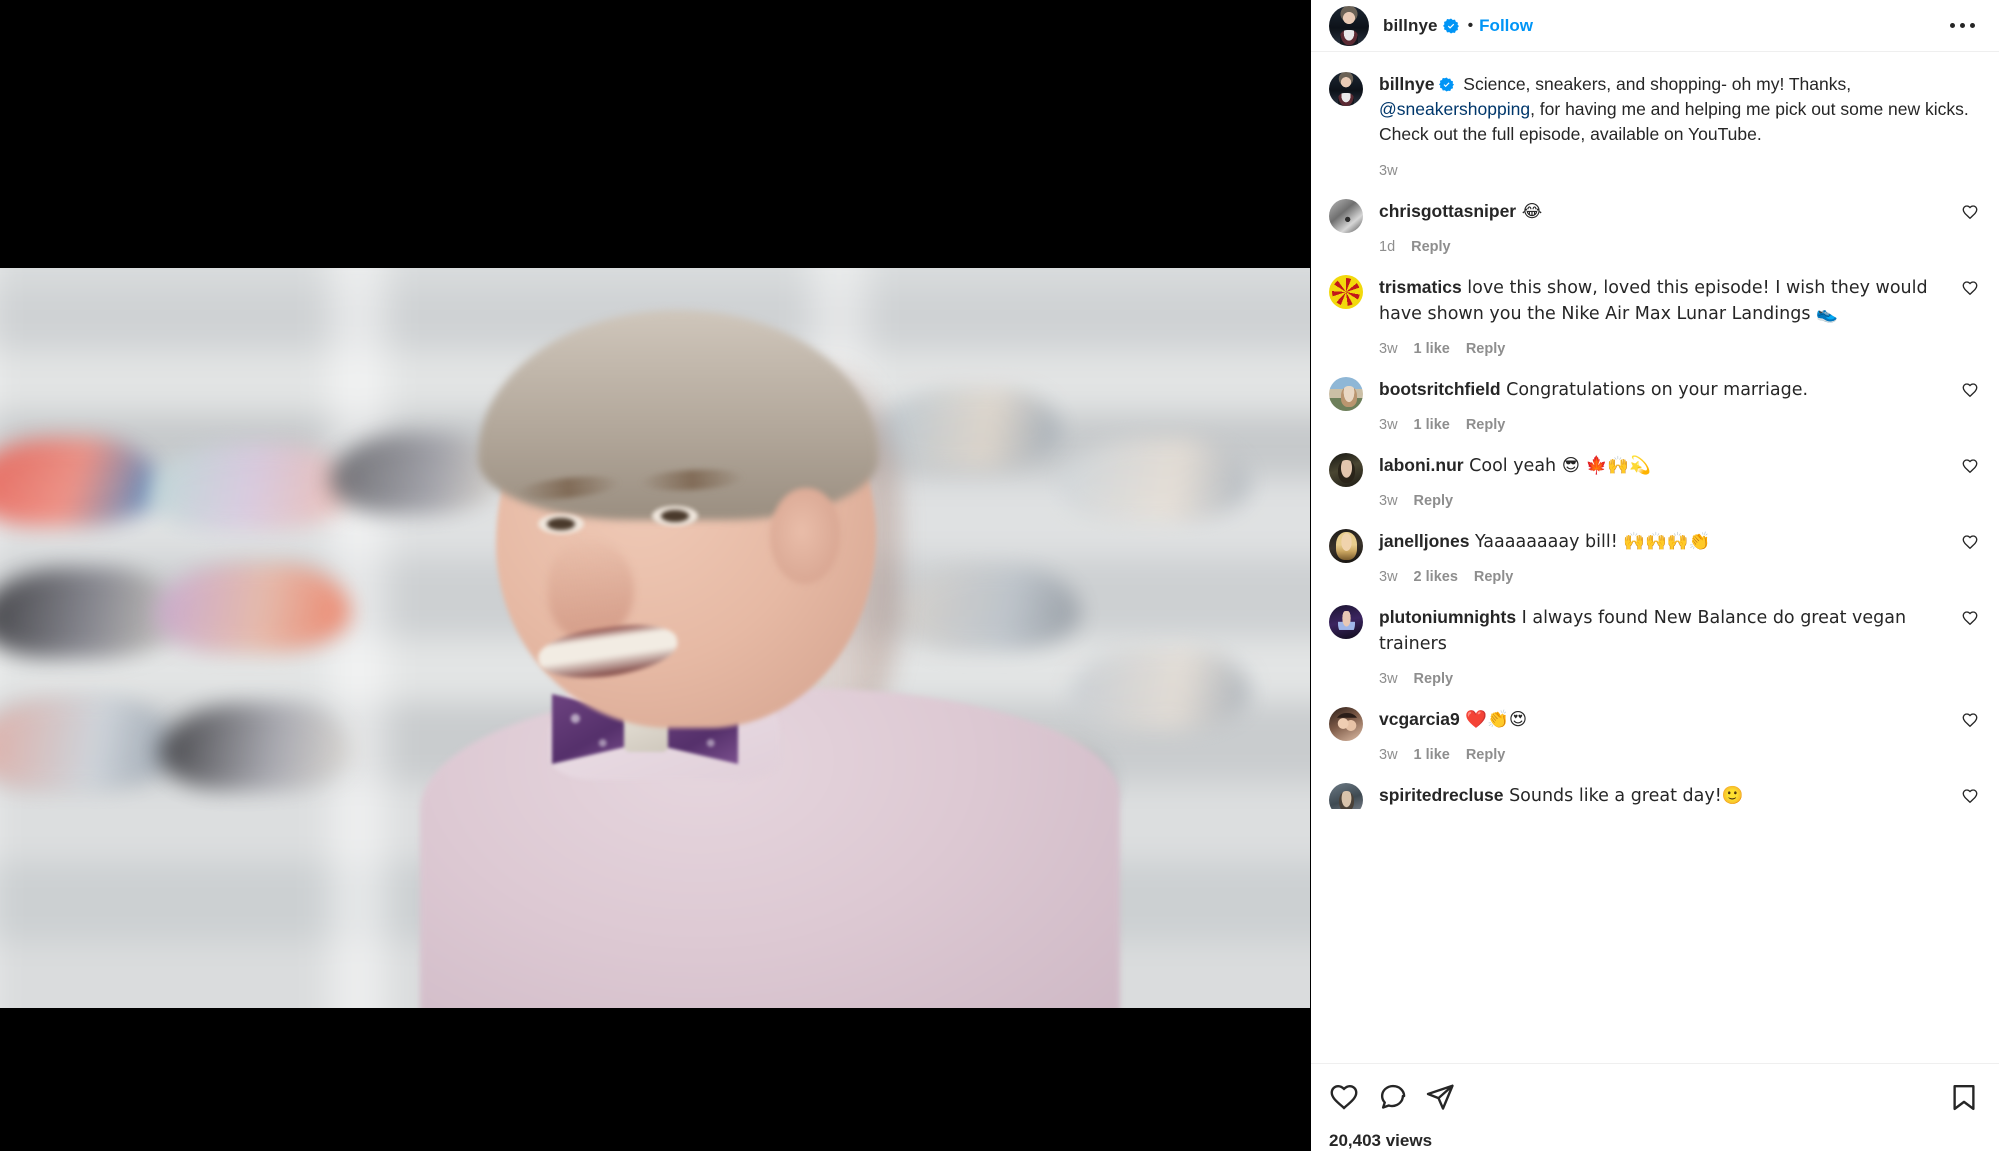 The height and width of the screenshot is (1151, 1999). What do you see at coordinates (1436, 577) in the screenshot?
I see `comment-likes-count: 2 likes` at bounding box center [1436, 577].